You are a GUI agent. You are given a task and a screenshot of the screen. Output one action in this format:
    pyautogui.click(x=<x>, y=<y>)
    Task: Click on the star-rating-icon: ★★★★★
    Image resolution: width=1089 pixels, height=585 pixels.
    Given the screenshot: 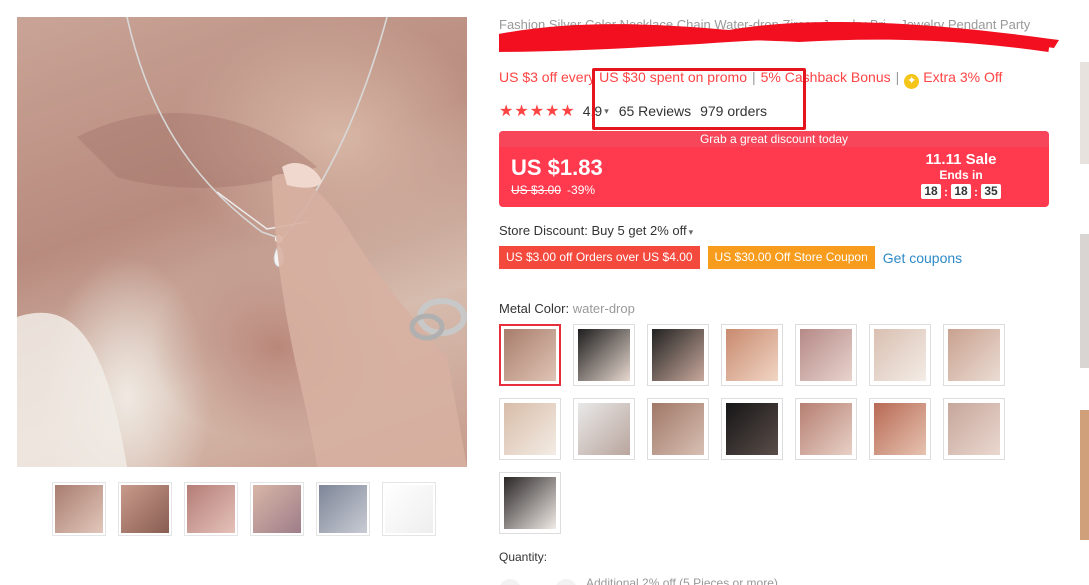 What is the action you would take?
    pyautogui.click(x=537, y=111)
    